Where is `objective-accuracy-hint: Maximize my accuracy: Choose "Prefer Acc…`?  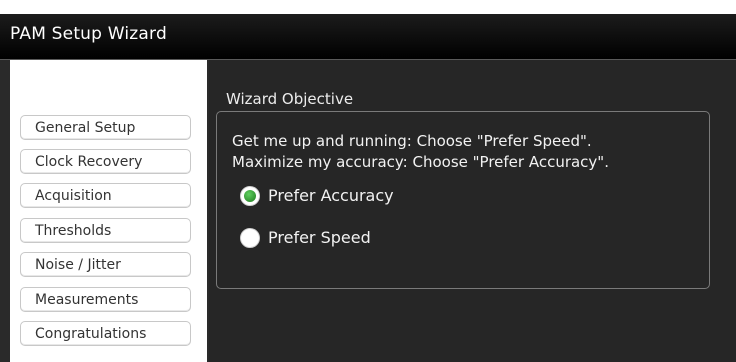 objective-accuracy-hint: Maximize my accuracy: Choose "Prefer Acc… is located at coordinates (420, 162).